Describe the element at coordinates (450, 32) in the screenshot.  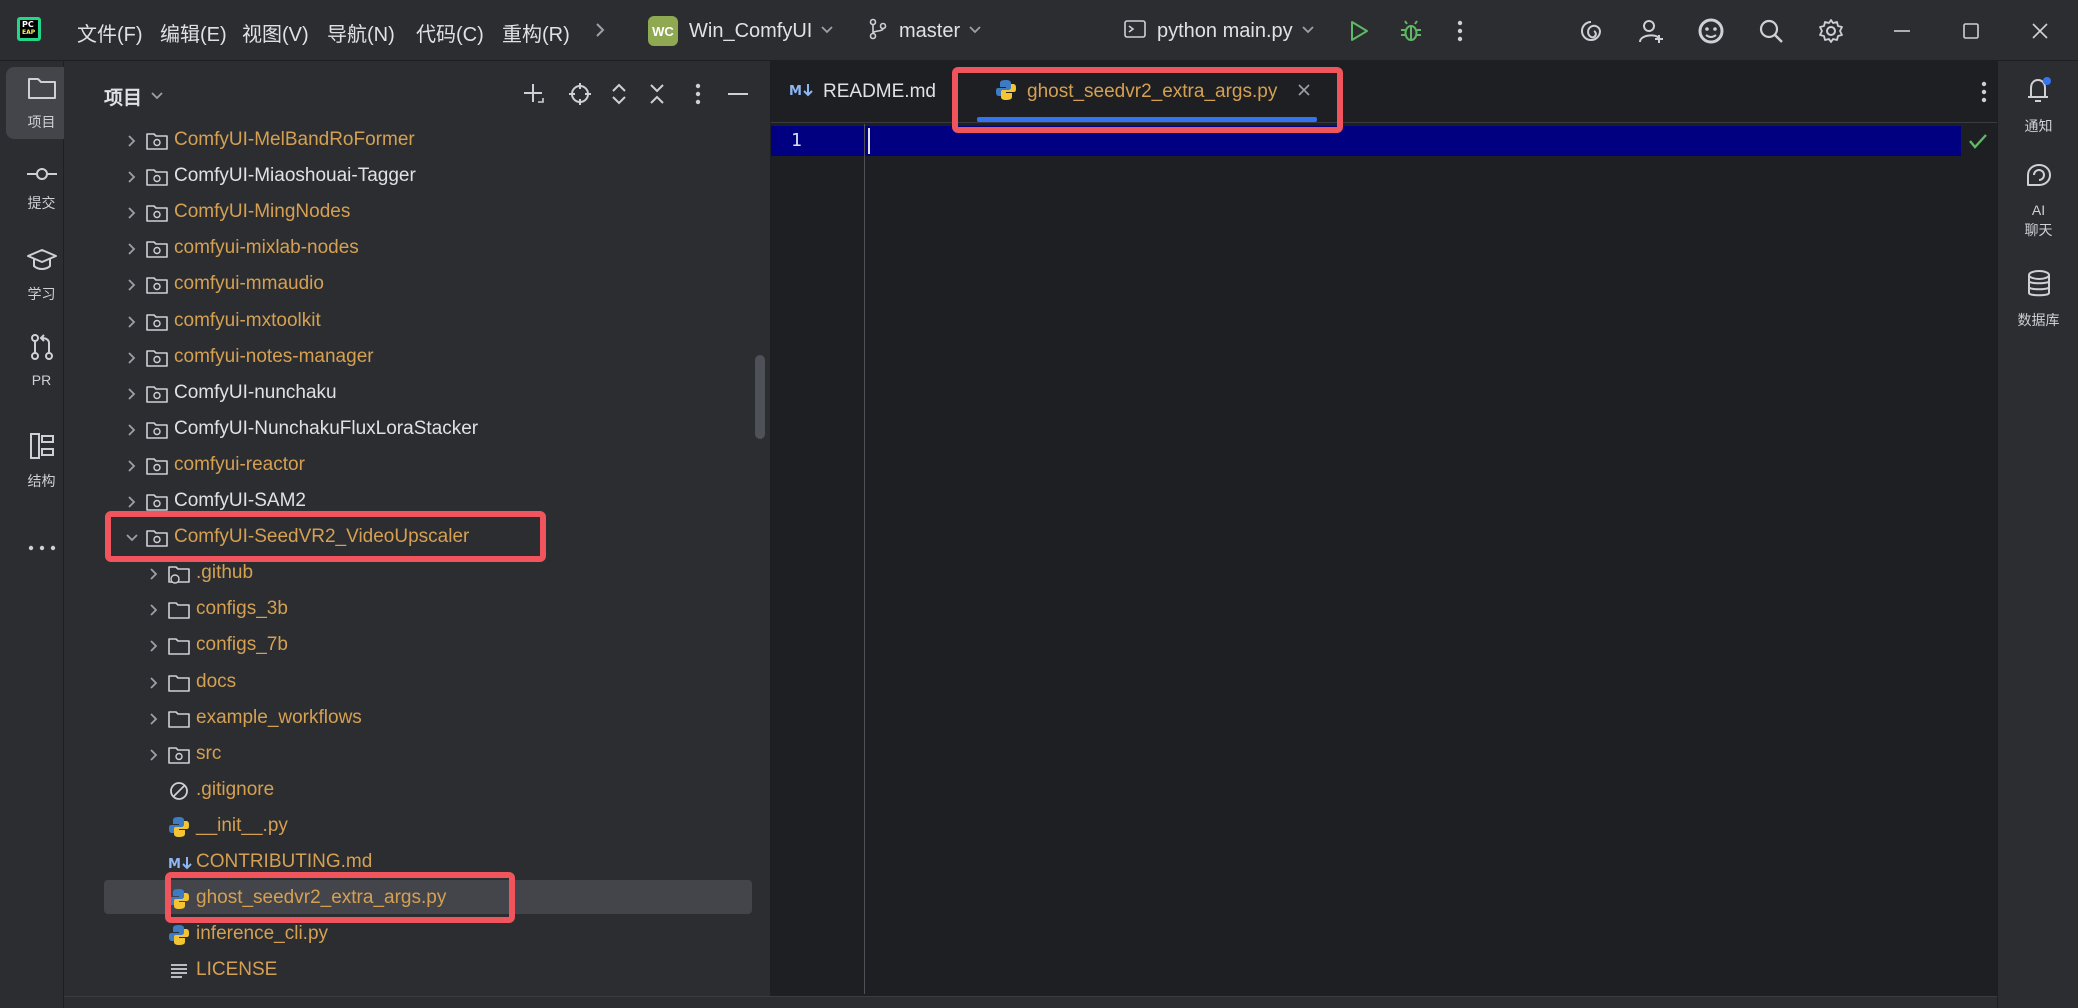
I see `menu-code: 代码(C)` at that location.